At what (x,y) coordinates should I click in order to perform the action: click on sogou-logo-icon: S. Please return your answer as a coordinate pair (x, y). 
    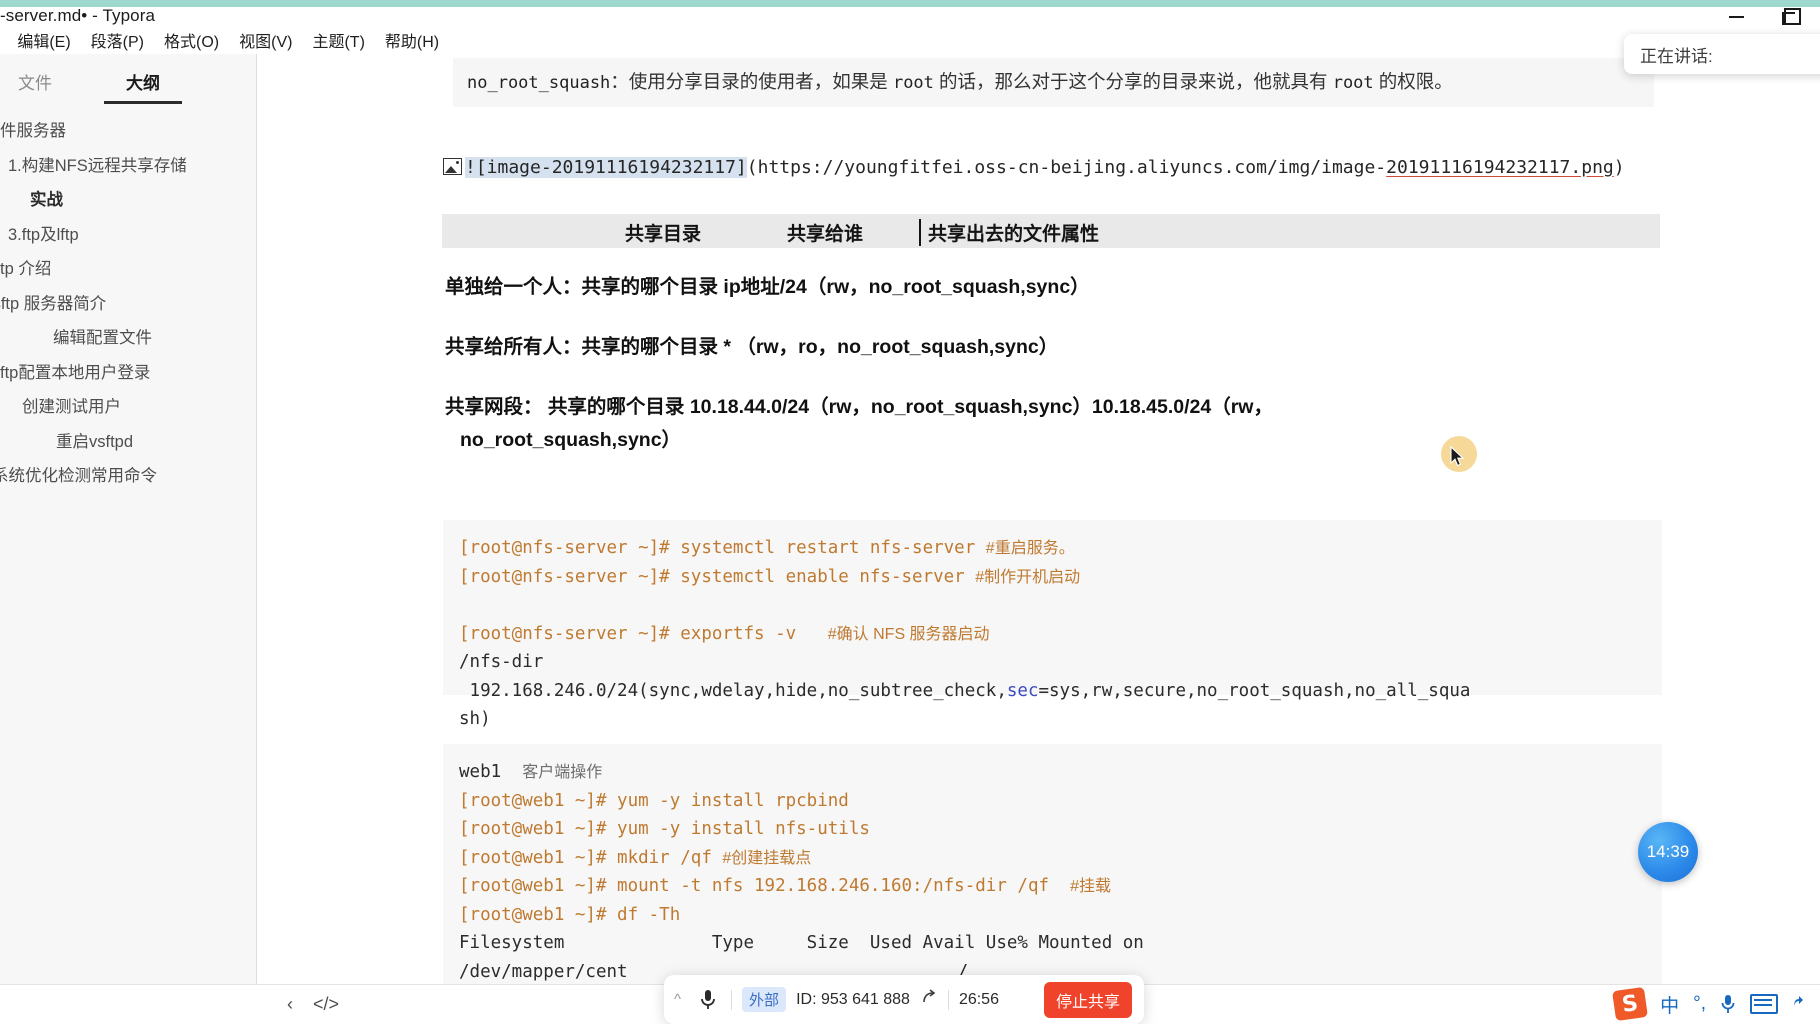
    Looking at the image, I should click on (1630, 1004).